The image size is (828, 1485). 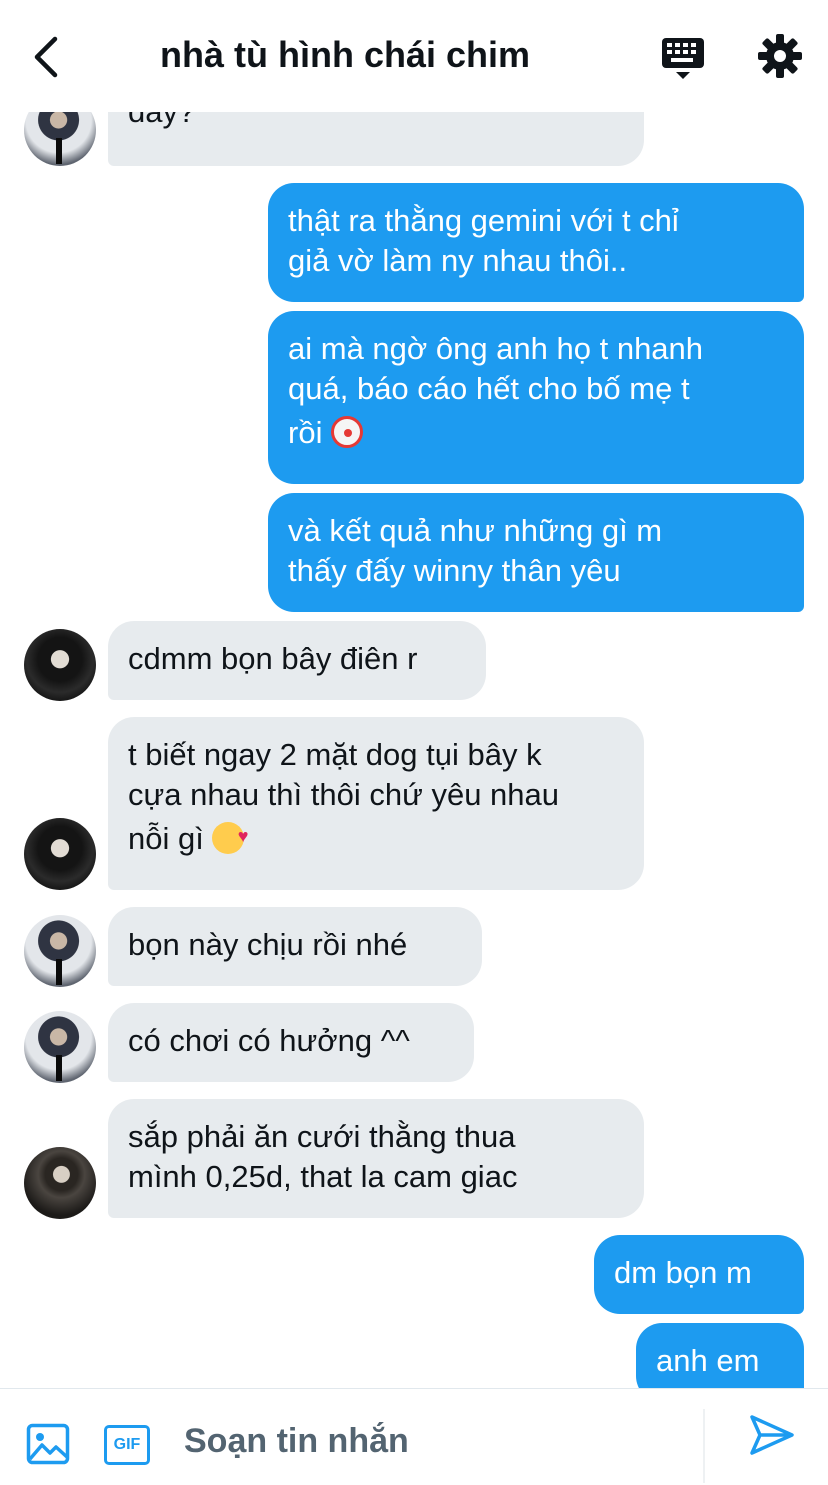 I want to click on image-icon, so click(x=48, y=1444).